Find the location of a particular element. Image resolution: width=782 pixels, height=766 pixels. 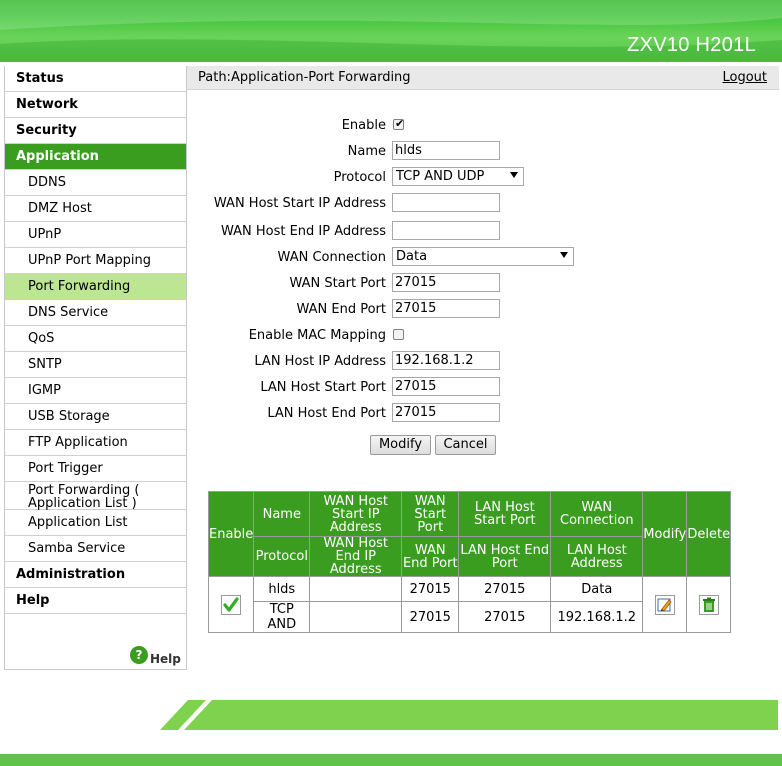

table-cell-name: hlds is located at coordinates (282, 589).